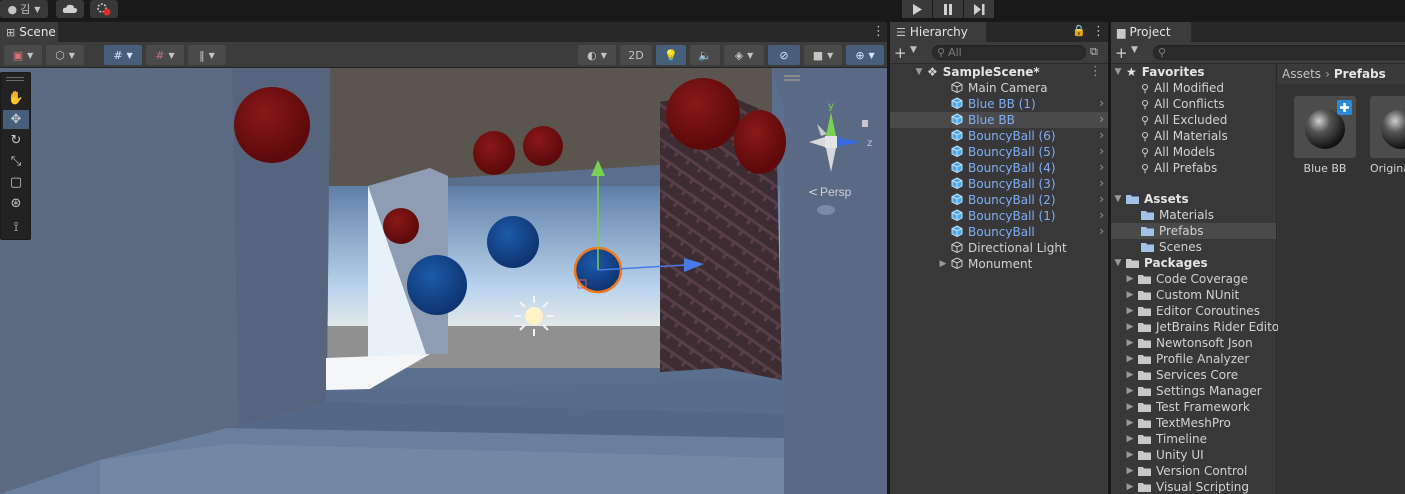 The image size is (1405, 494). What do you see at coordinates (1193, 455) in the screenshot?
I see `tree-package-item: ▶ Unity UI` at bounding box center [1193, 455].